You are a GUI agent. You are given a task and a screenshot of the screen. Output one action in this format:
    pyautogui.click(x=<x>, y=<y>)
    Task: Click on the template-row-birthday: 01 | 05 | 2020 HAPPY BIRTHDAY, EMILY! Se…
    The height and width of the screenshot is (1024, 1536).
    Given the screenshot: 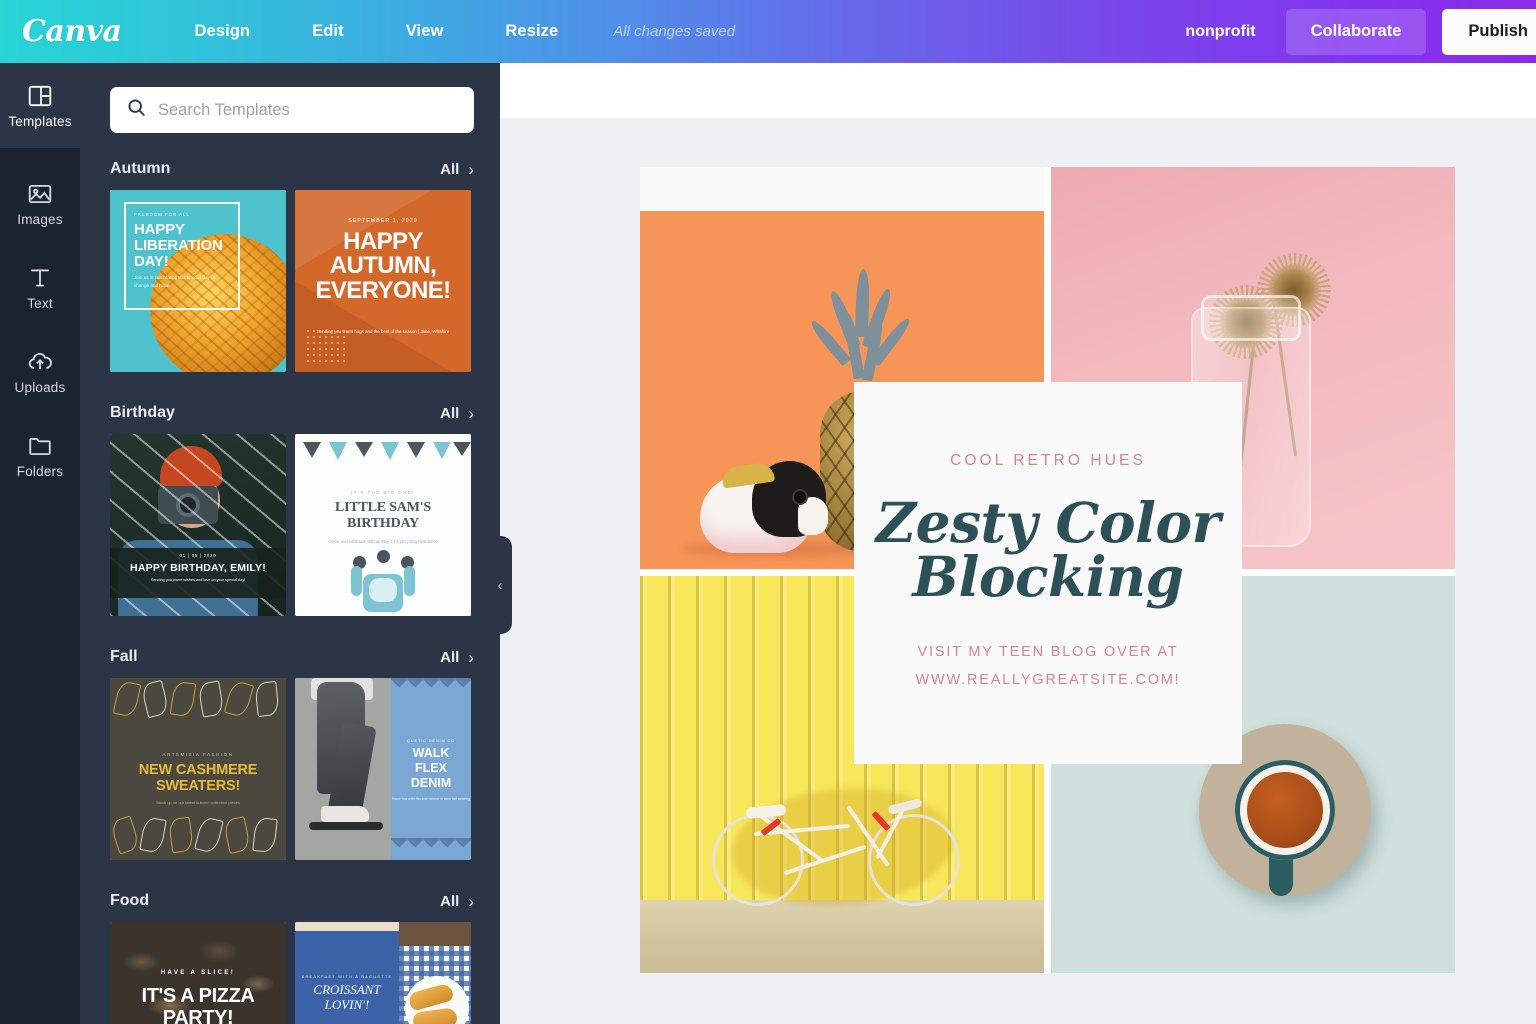 What is the action you would take?
    pyautogui.click(x=290, y=525)
    